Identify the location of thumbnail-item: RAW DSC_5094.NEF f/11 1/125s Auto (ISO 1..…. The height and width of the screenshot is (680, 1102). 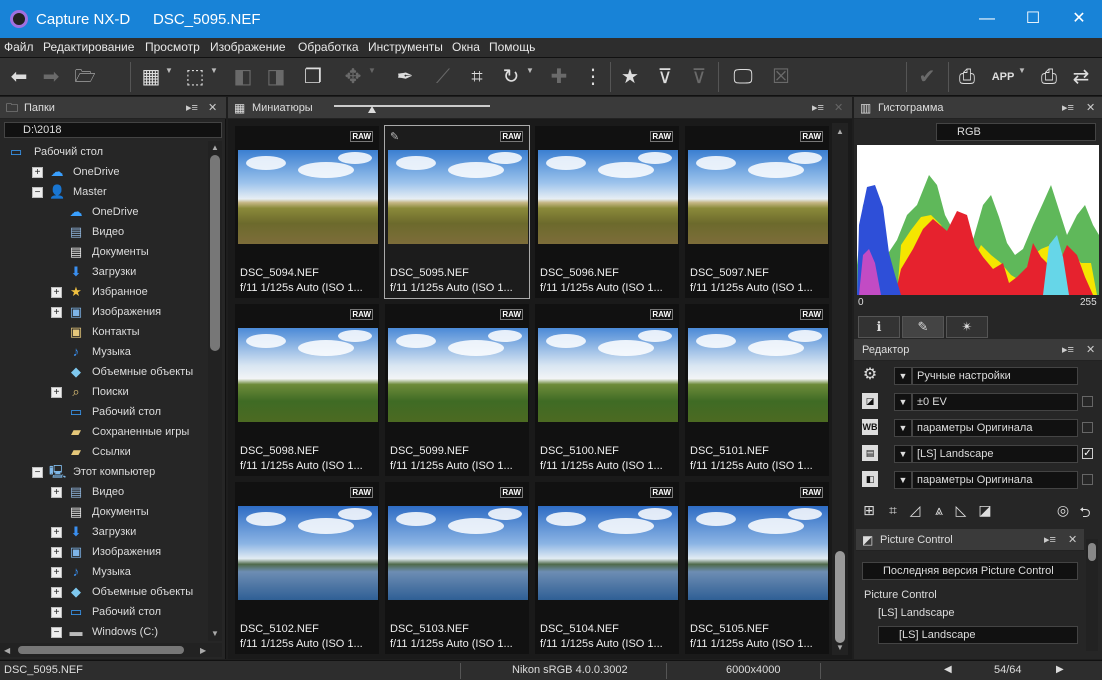
(307, 212).